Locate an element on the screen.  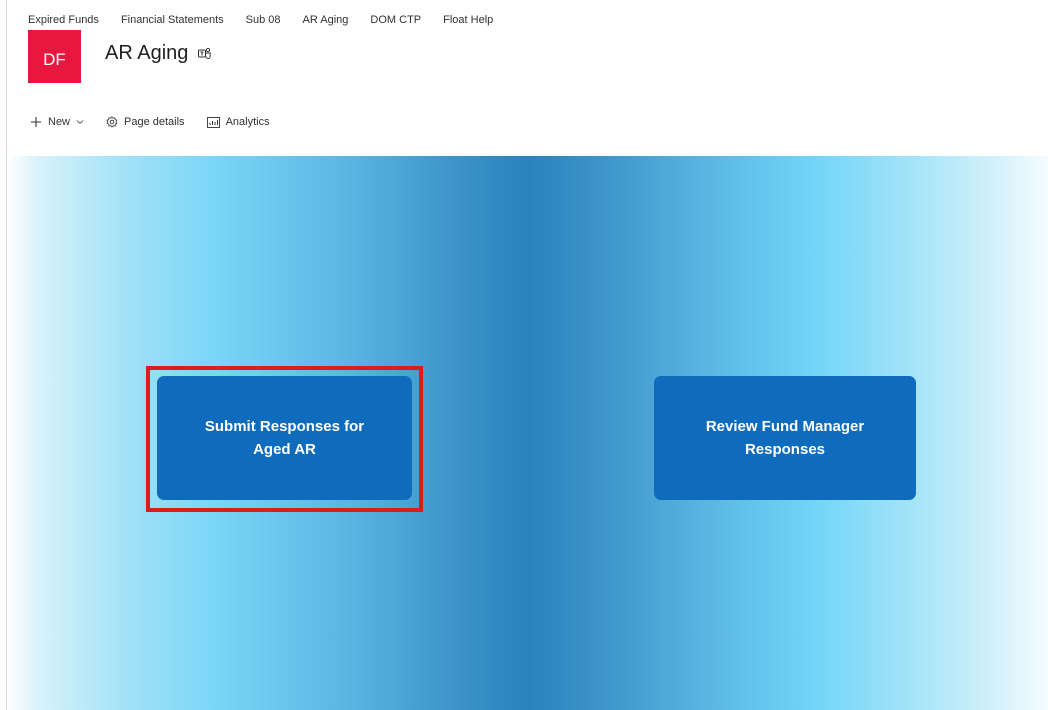
new-button-label: New is located at coordinates (59, 122).